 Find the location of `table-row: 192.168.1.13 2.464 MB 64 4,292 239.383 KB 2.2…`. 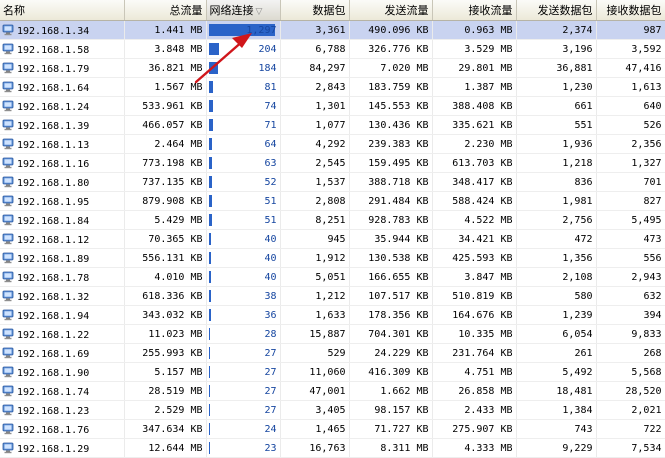

table-row: 192.168.1.13 2.464 MB 64 4,292 239.383 KB 2.2… is located at coordinates (332, 144).